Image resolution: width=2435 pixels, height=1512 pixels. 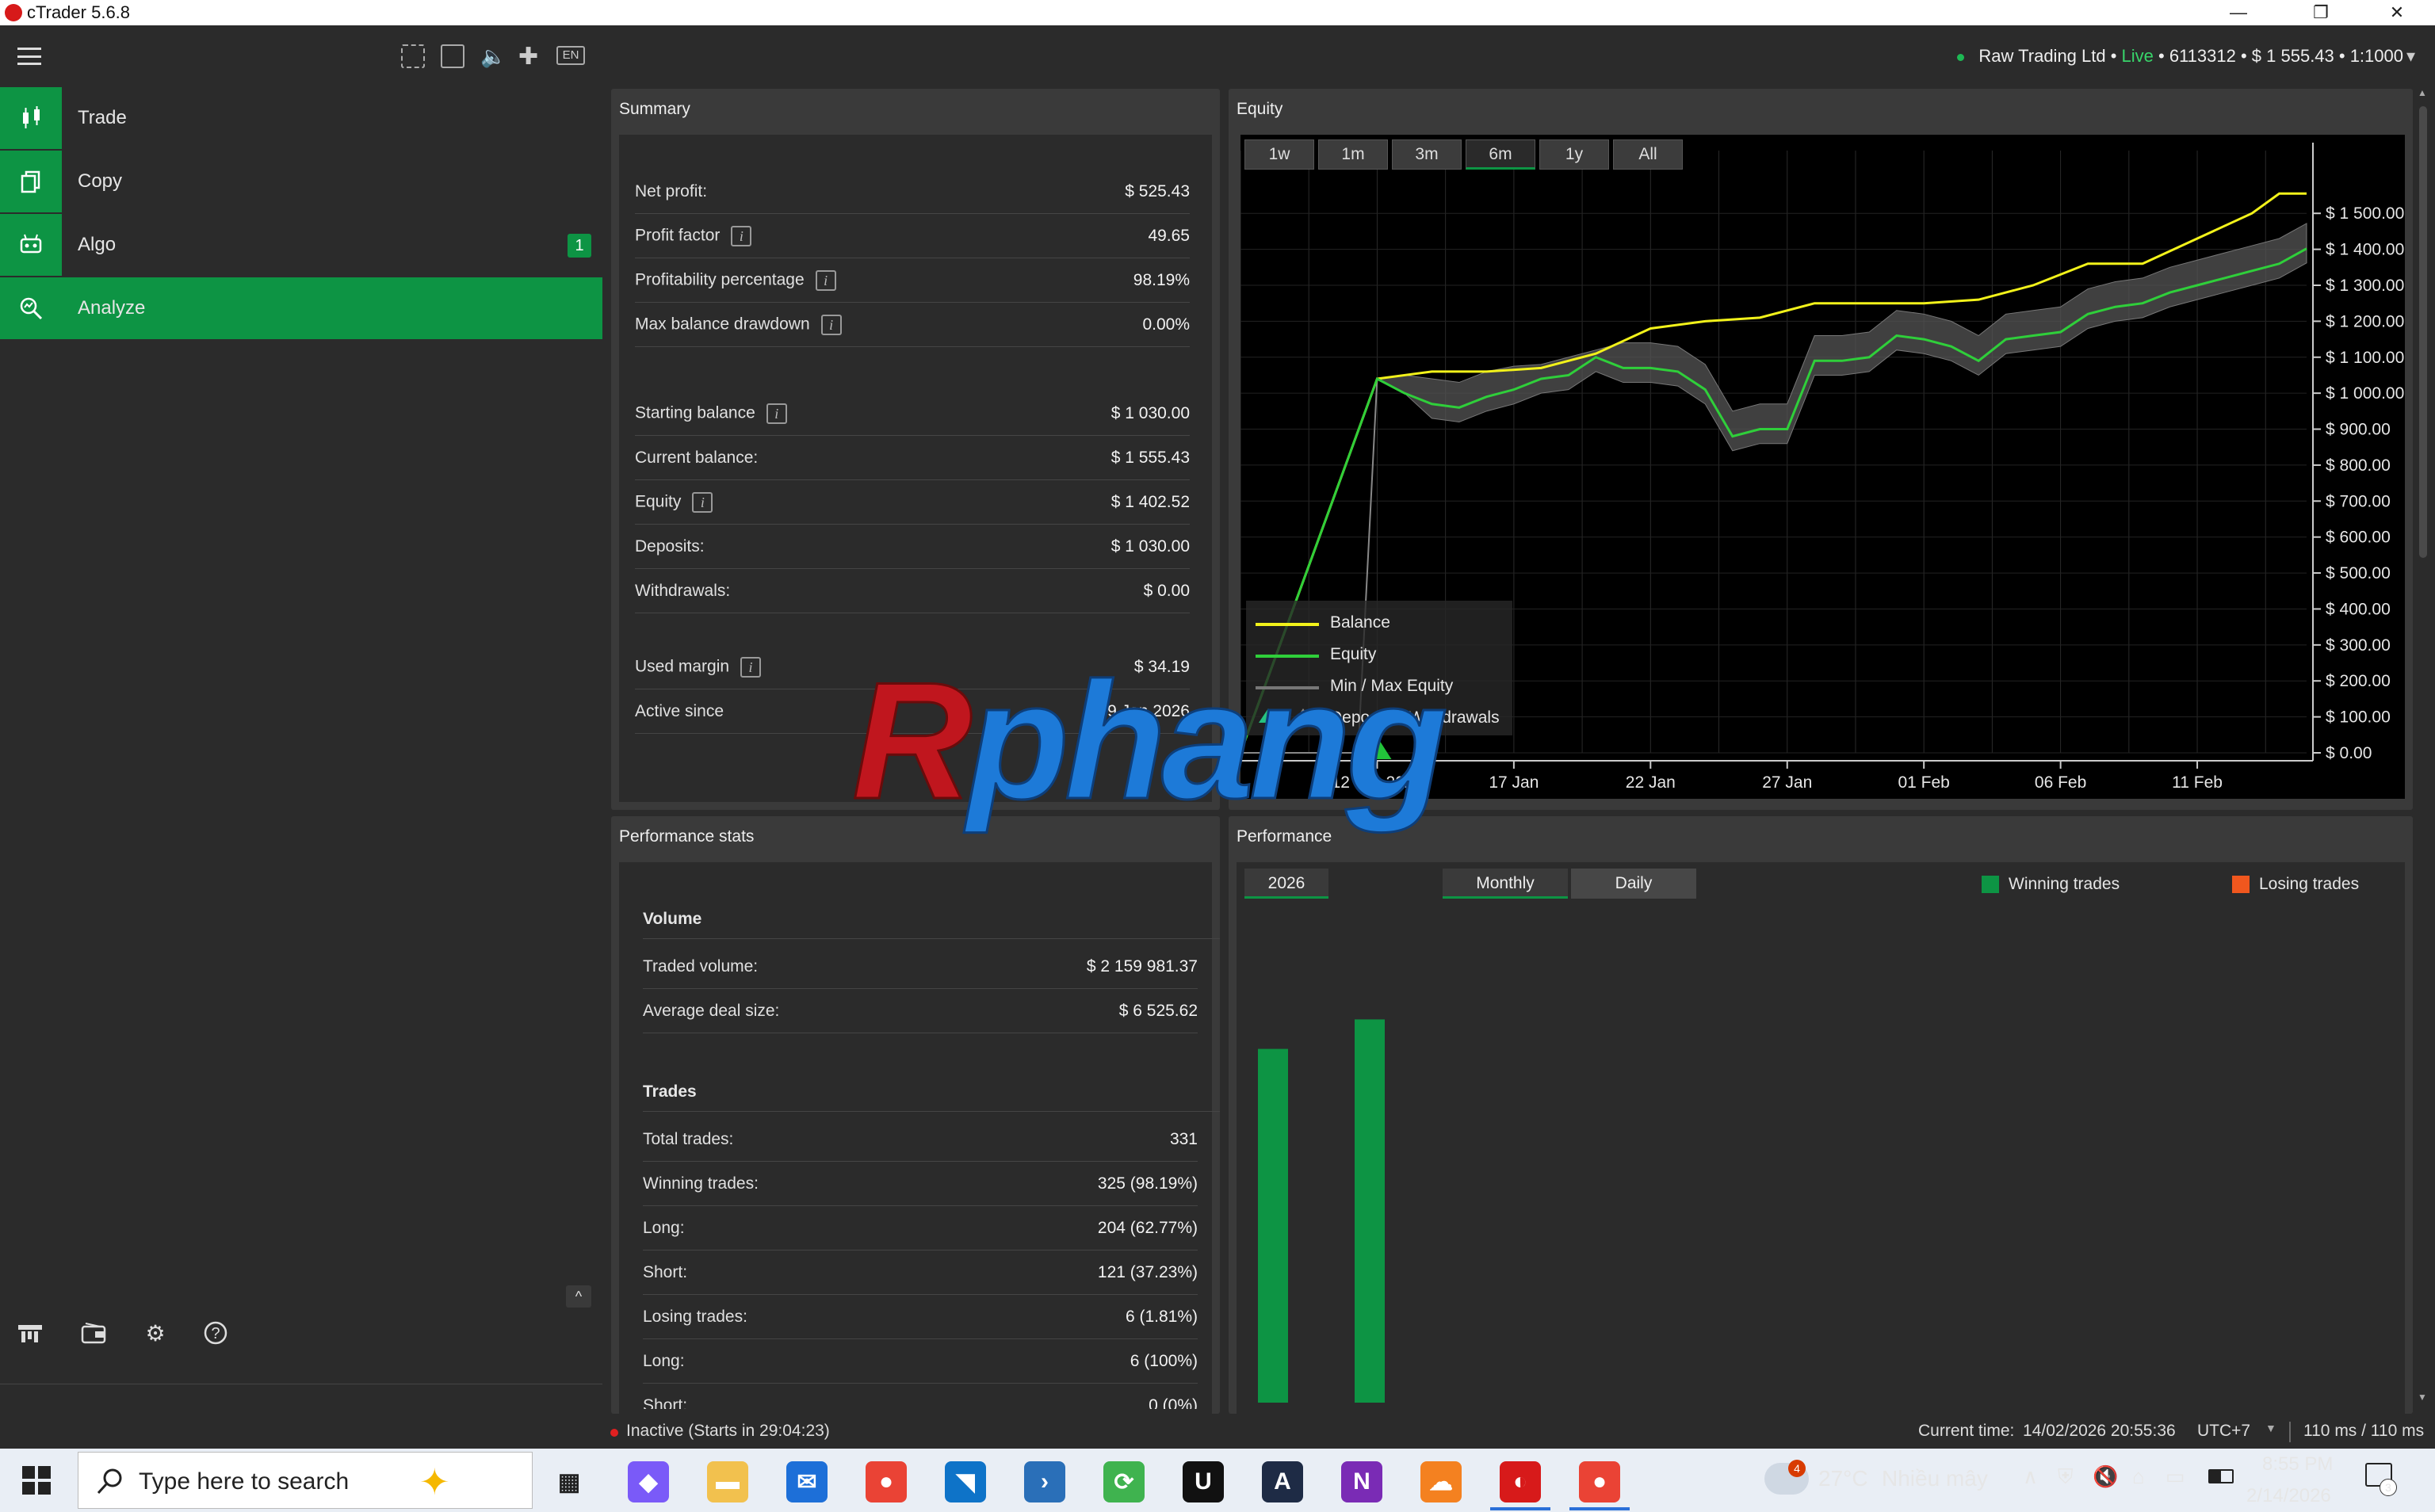 What do you see at coordinates (2397, 12) in the screenshot?
I see `close-button: ✕` at bounding box center [2397, 12].